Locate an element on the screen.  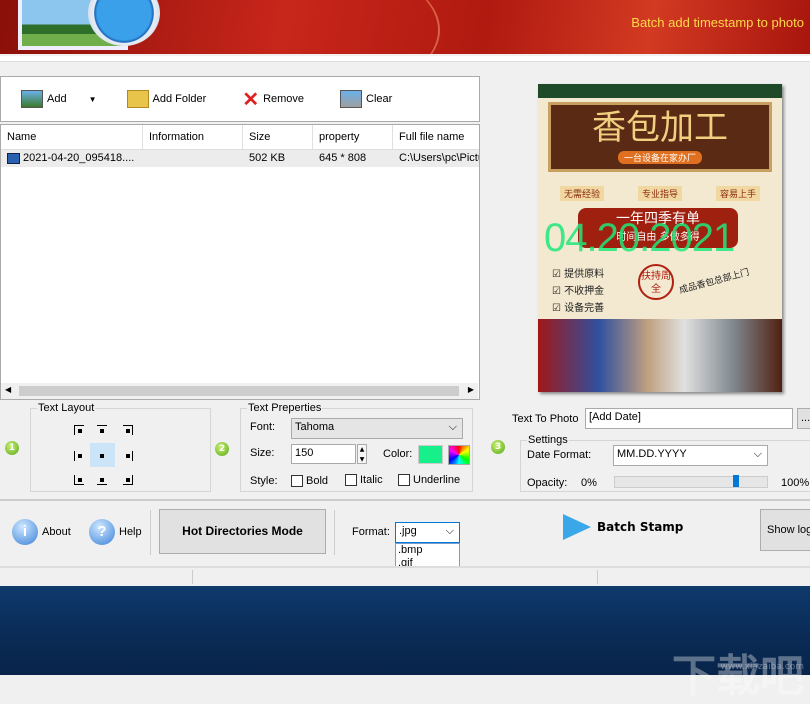
date-stamp-overlay: 04.20.2021 is located at coordinates (639, 238).